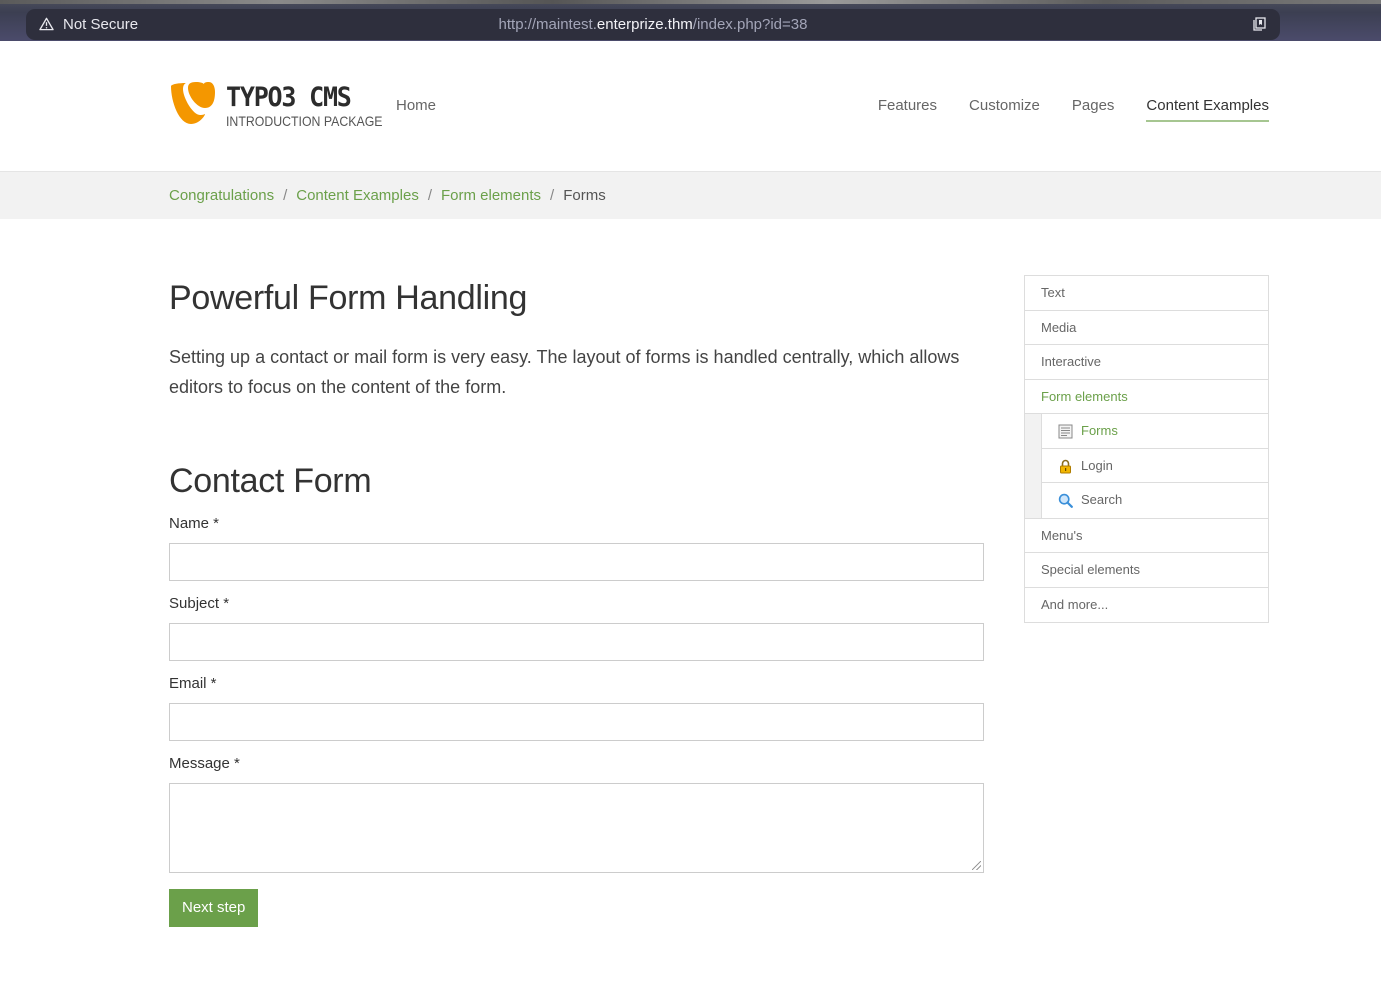  I want to click on sidebar-subitem-forms: Forms, so click(1154, 431).